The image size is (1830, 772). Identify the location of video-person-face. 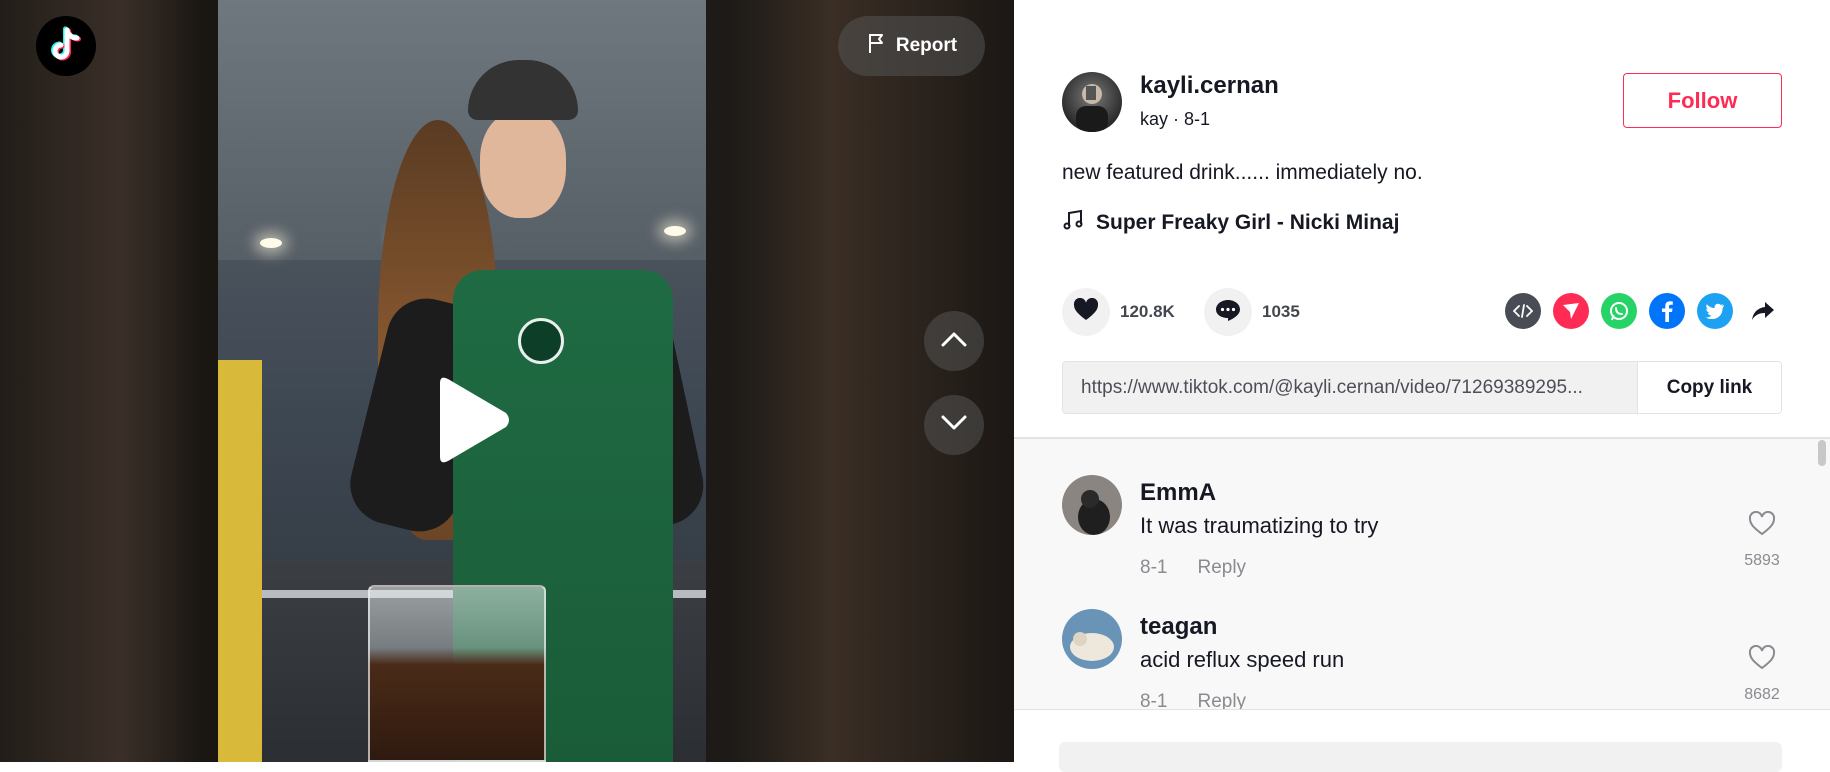
(523, 164).